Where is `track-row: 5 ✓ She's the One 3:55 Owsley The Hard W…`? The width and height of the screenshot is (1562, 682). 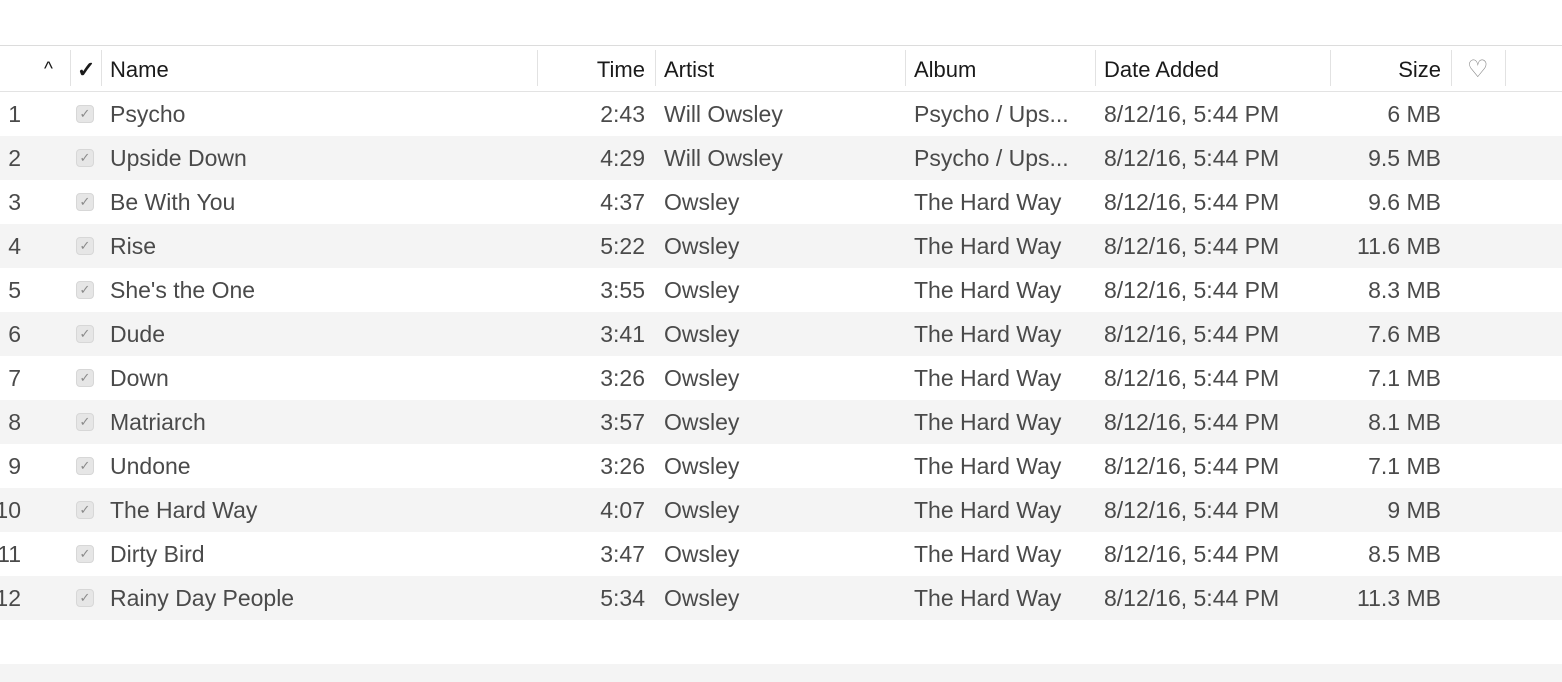 track-row: 5 ✓ She's the One 3:55 Owsley The Hard W… is located at coordinates (781, 290).